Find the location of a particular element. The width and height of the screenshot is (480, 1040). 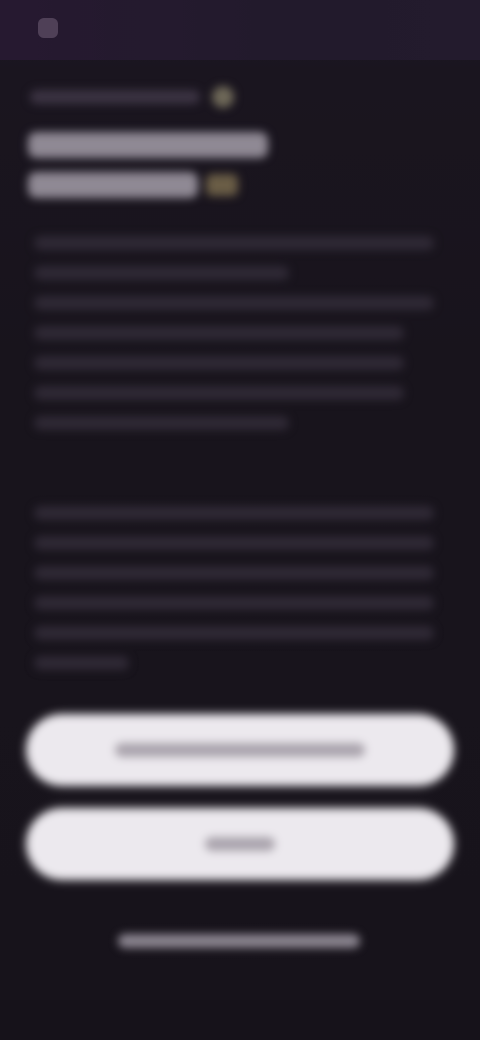

primary-action-button is located at coordinates (240, 750).